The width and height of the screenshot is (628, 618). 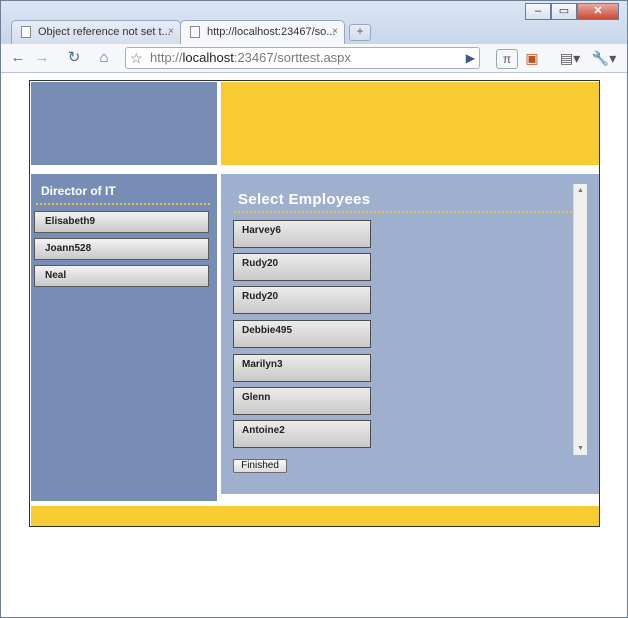 I want to click on header-left-block, so click(x=124, y=123).